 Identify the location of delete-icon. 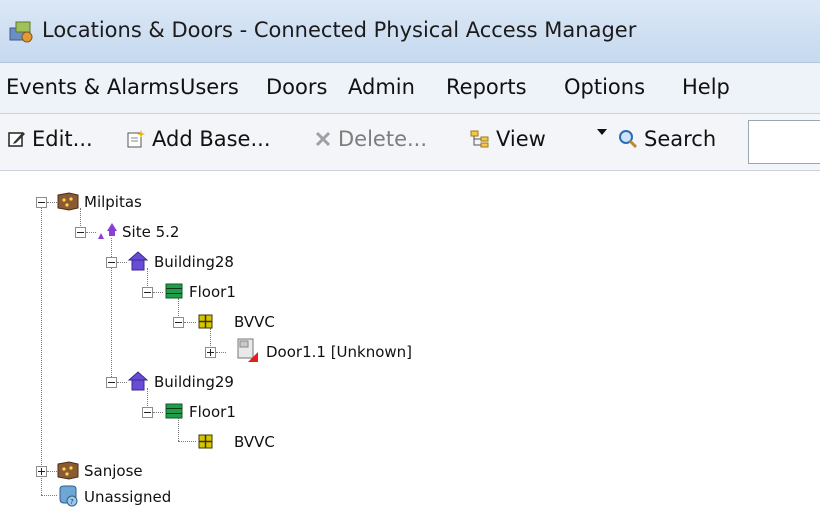
(323, 139).